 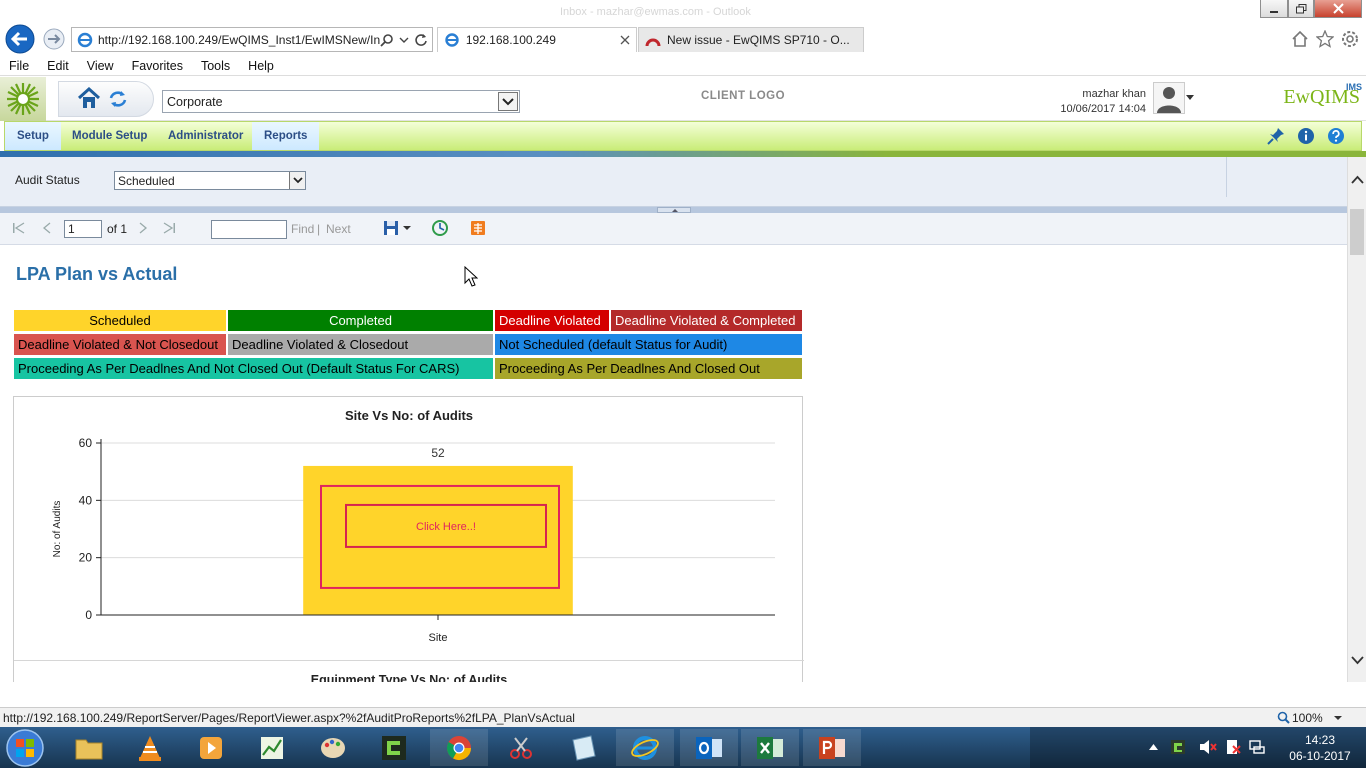 What do you see at coordinates (249, 229) in the screenshot?
I see `find-input` at bounding box center [249, 229].